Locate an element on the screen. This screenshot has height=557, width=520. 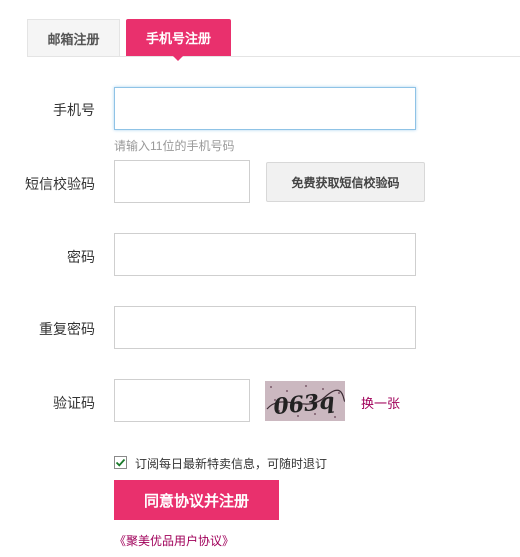
captcha-label: 验证码 is located at coordinates (74, 403).